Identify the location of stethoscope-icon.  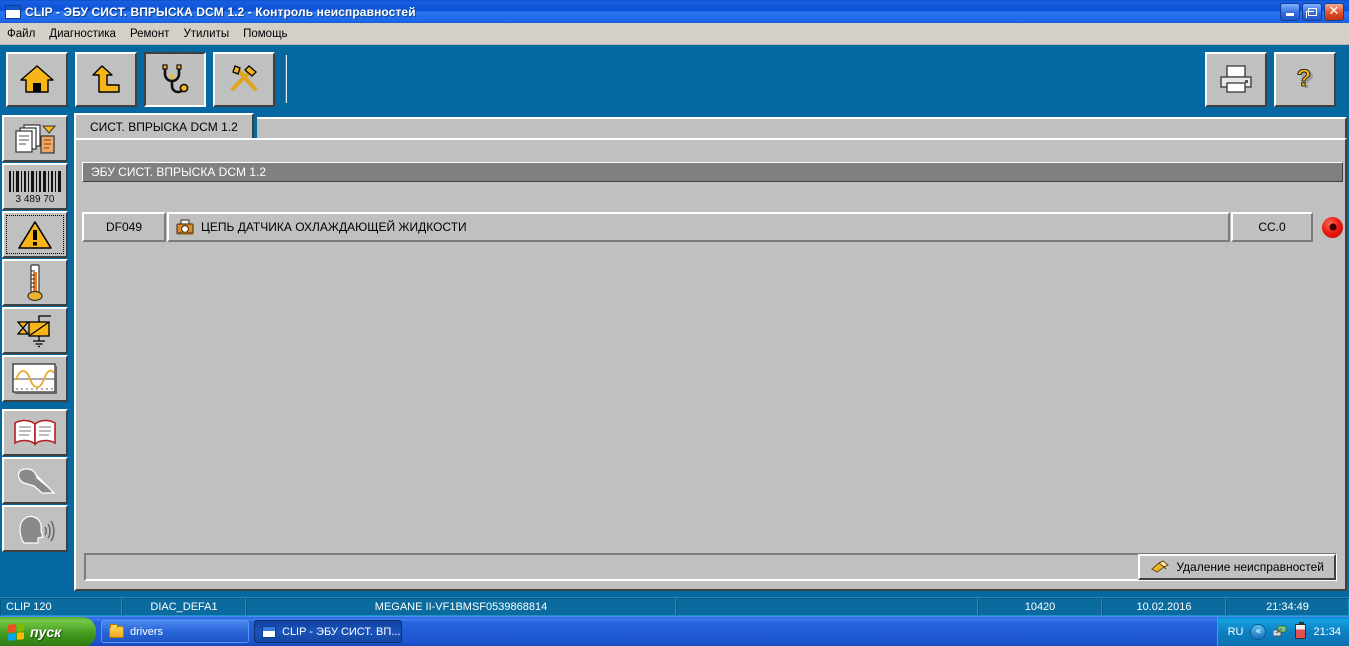
(175, 79).